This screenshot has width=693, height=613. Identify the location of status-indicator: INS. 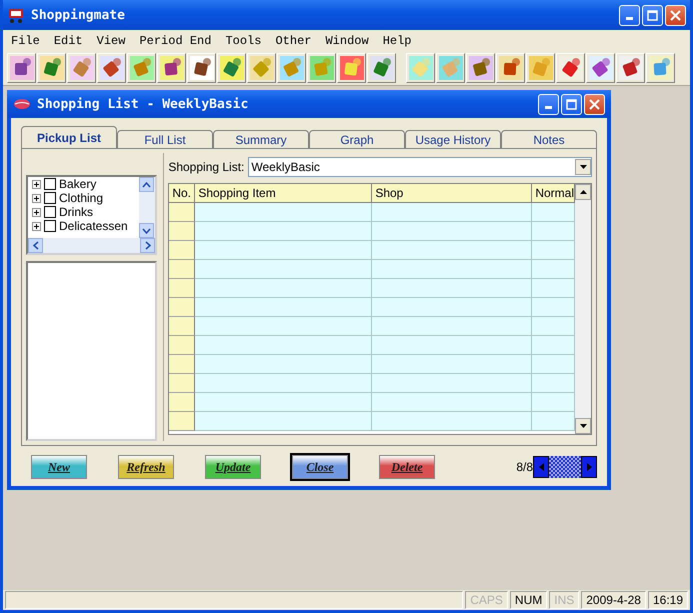
(564, 600).